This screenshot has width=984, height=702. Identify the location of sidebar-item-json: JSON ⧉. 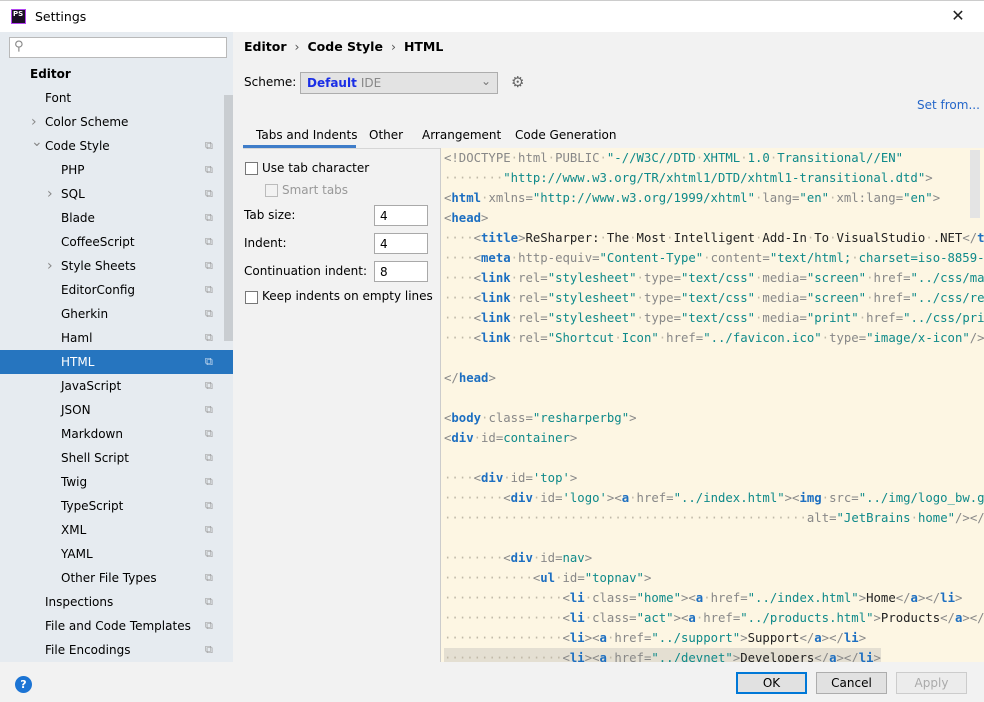
(111, 410).